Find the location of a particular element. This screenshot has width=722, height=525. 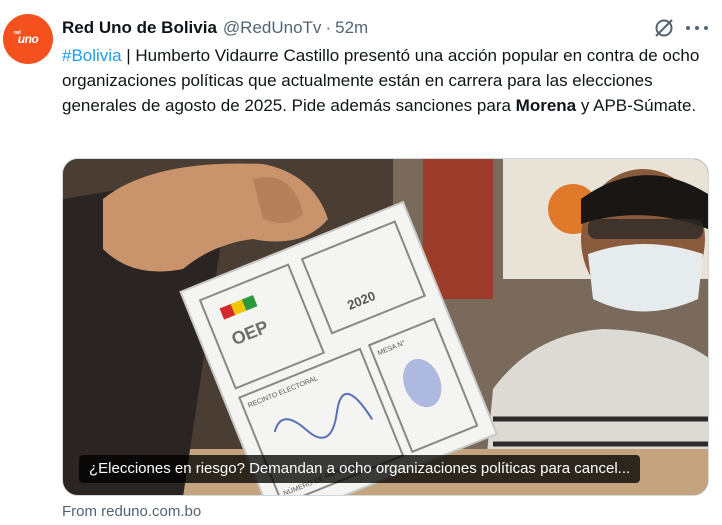

avatar: red uno is located at coordinates (28, 39).